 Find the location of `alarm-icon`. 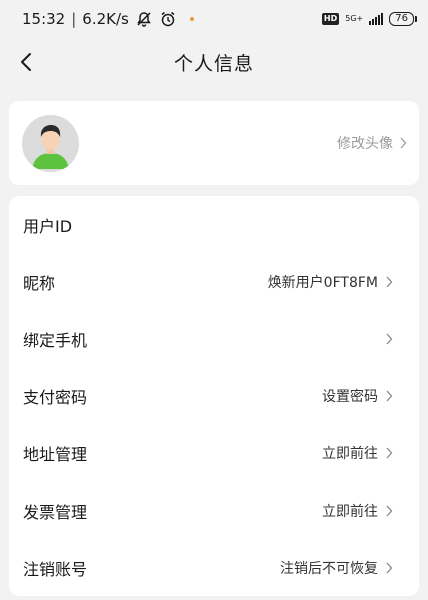

alarm-icon is located at coordinates (168, 19).